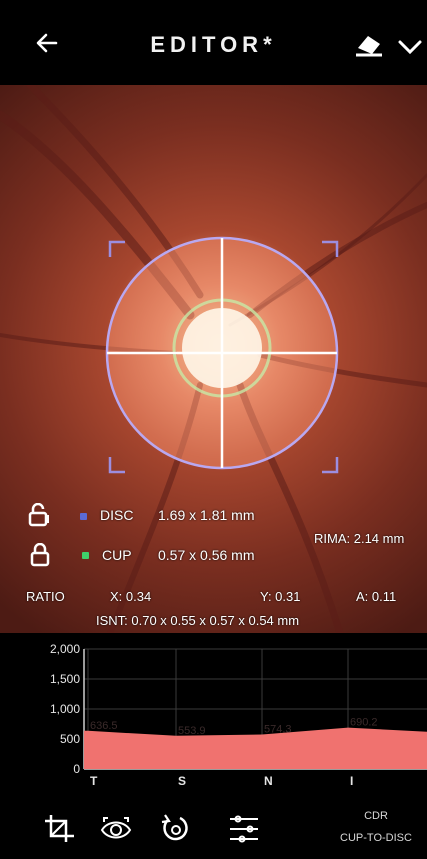 This screenshot has height=859, width=427. I want to click on x-tick-label: N, so click(268, 781).